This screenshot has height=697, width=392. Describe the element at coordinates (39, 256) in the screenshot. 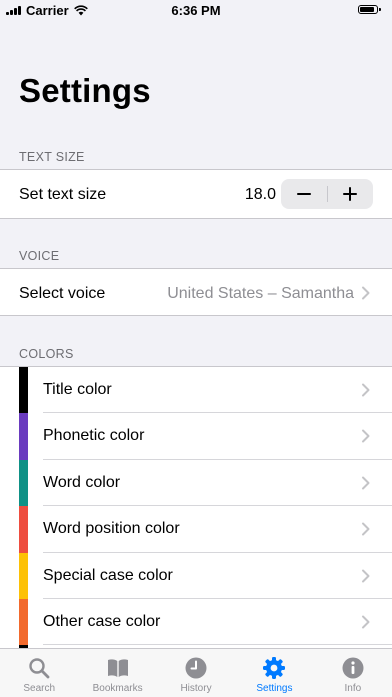

I see `voice-section-header: VOICE` at that location.